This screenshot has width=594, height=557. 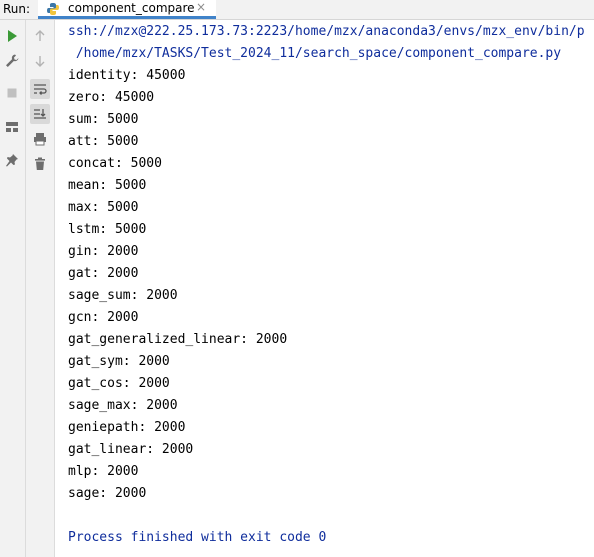 I want to click on run-icon, so click(x=12, y=36).